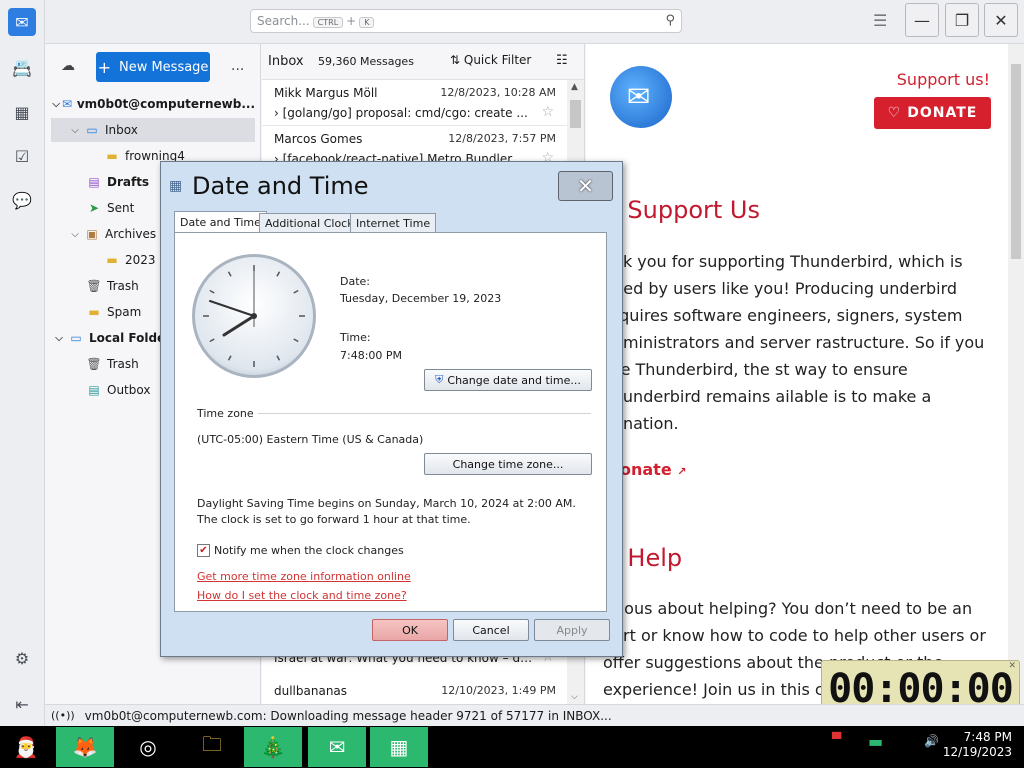 The width and height of the screenshot is (1024, 768). What do you see at coordinates (337, 747) in the screenshot?
I see `thunderbird-taskbar-icon: ✉` at bounding box center [337, 747].